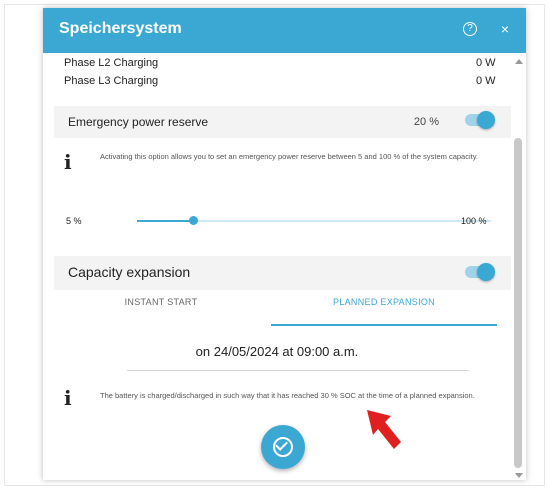  What do you see at coordinates (120, 28) in the screenshot?
I see `dialog-title: Speichersystem` at bounding box center [120, 28].